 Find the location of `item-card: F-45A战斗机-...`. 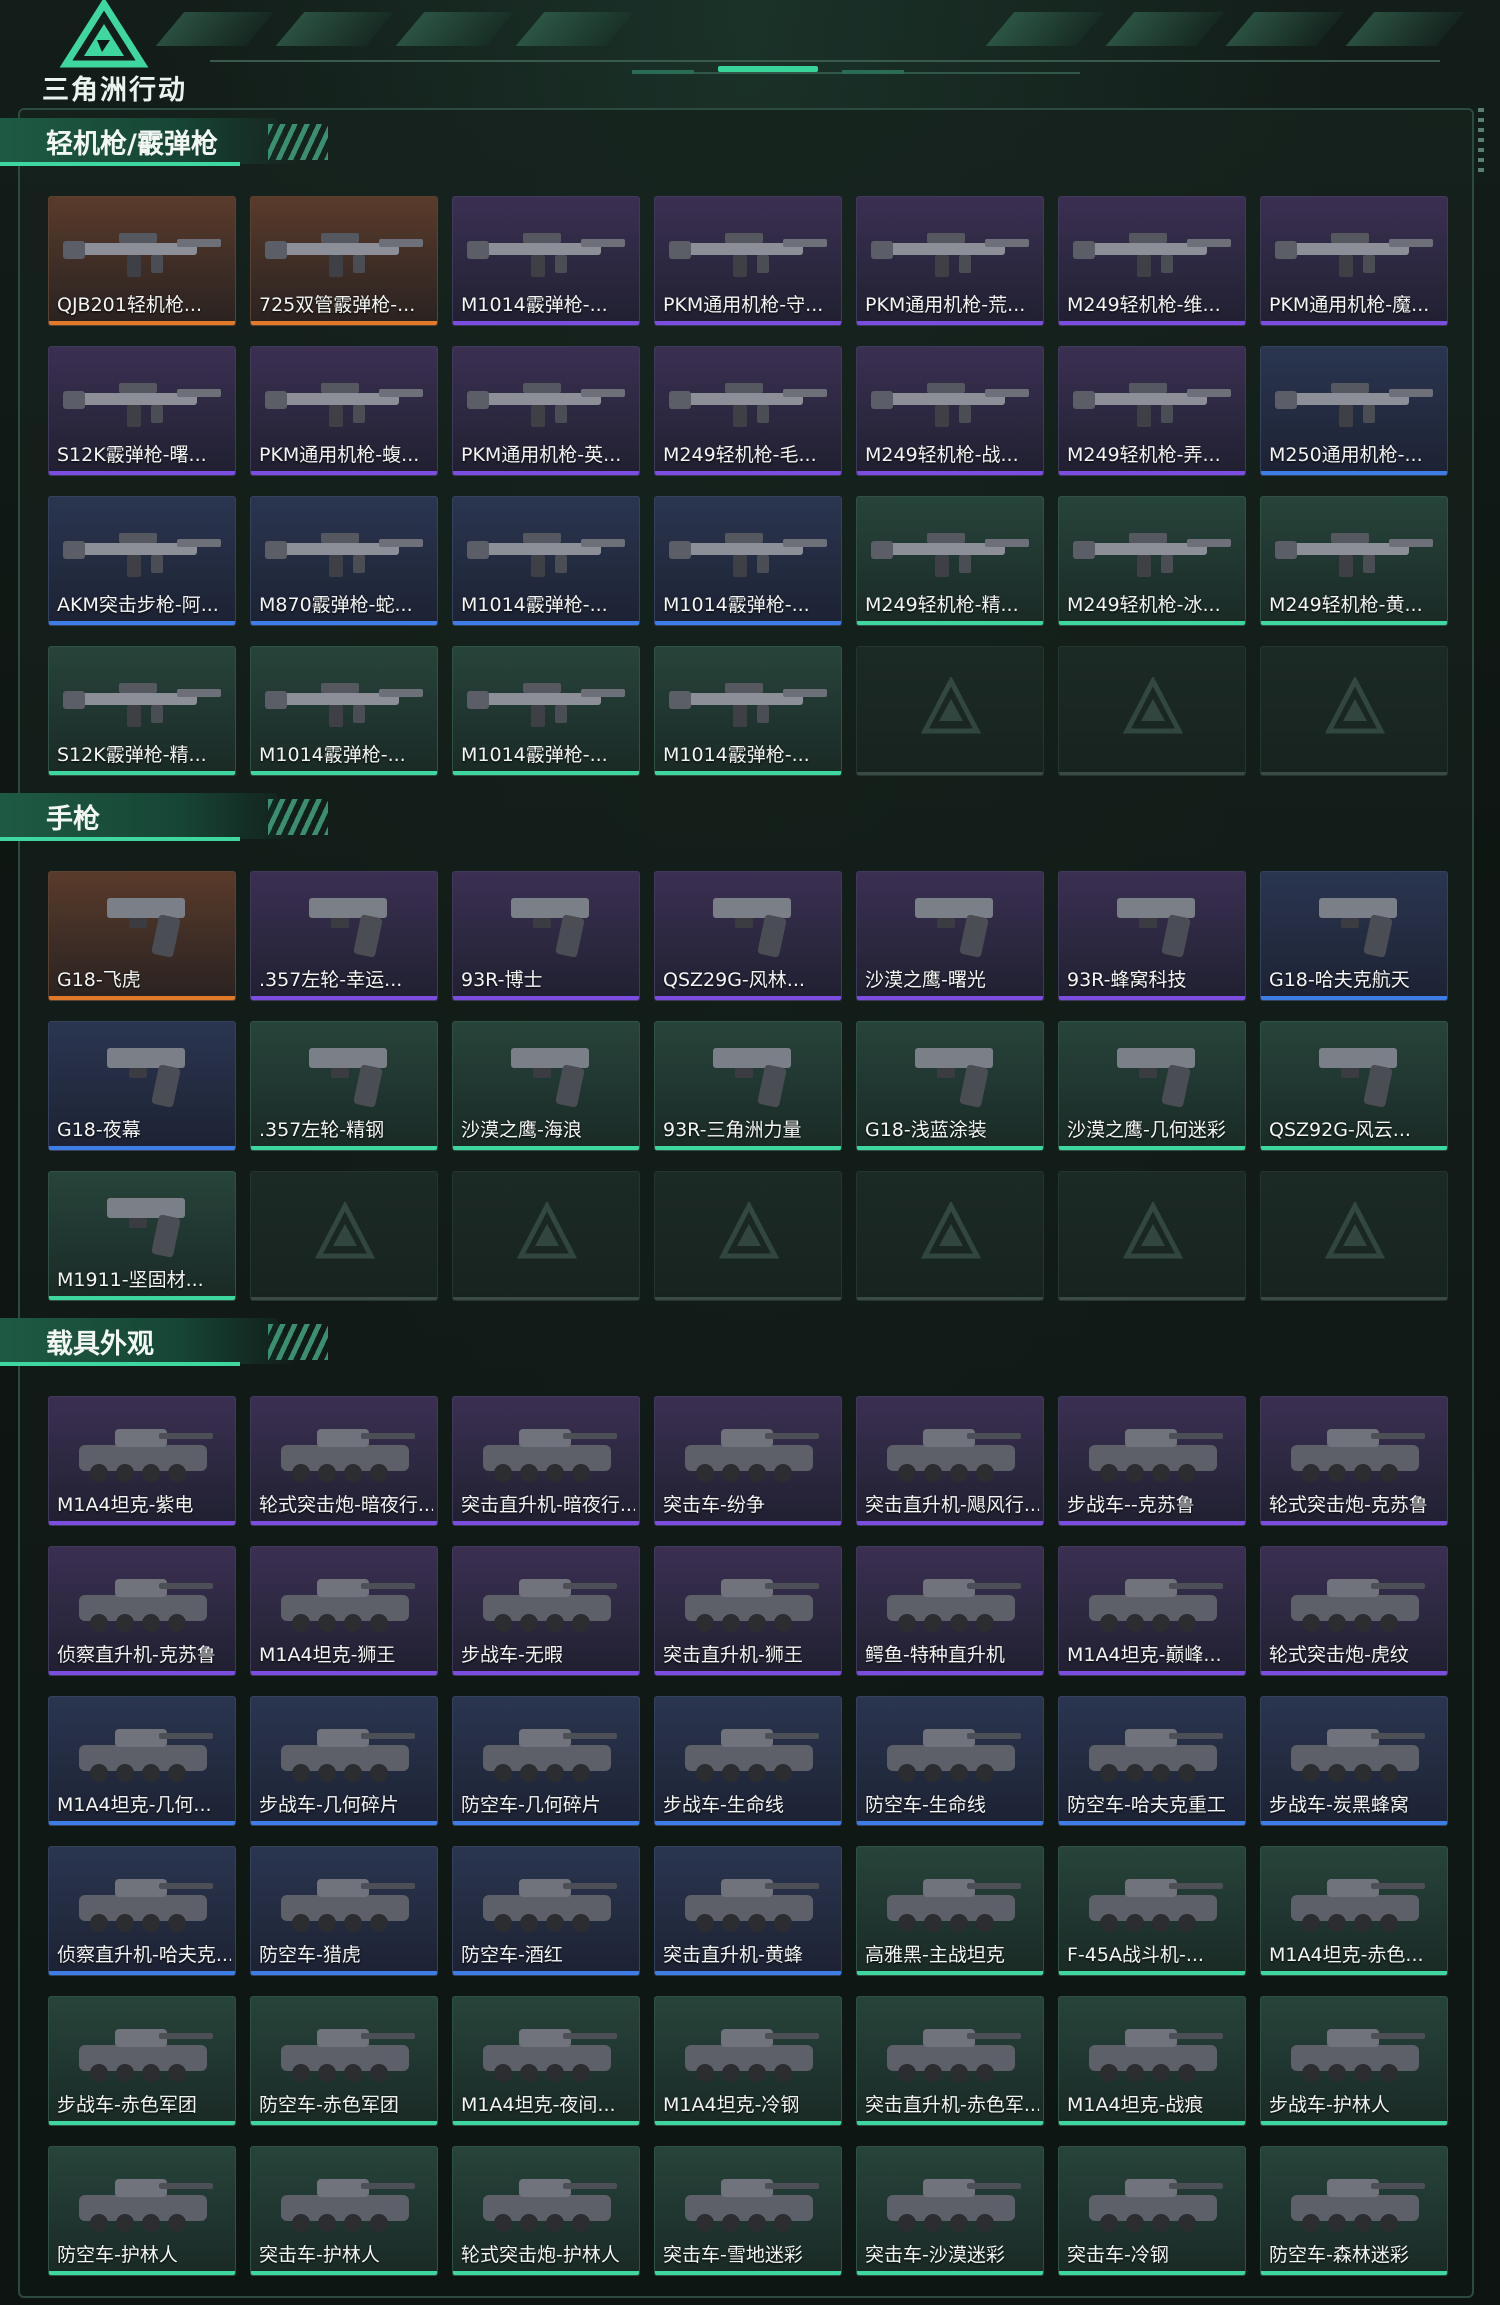

item-card: F-45A战斗机-... is located at coordinates (1152, 1911).